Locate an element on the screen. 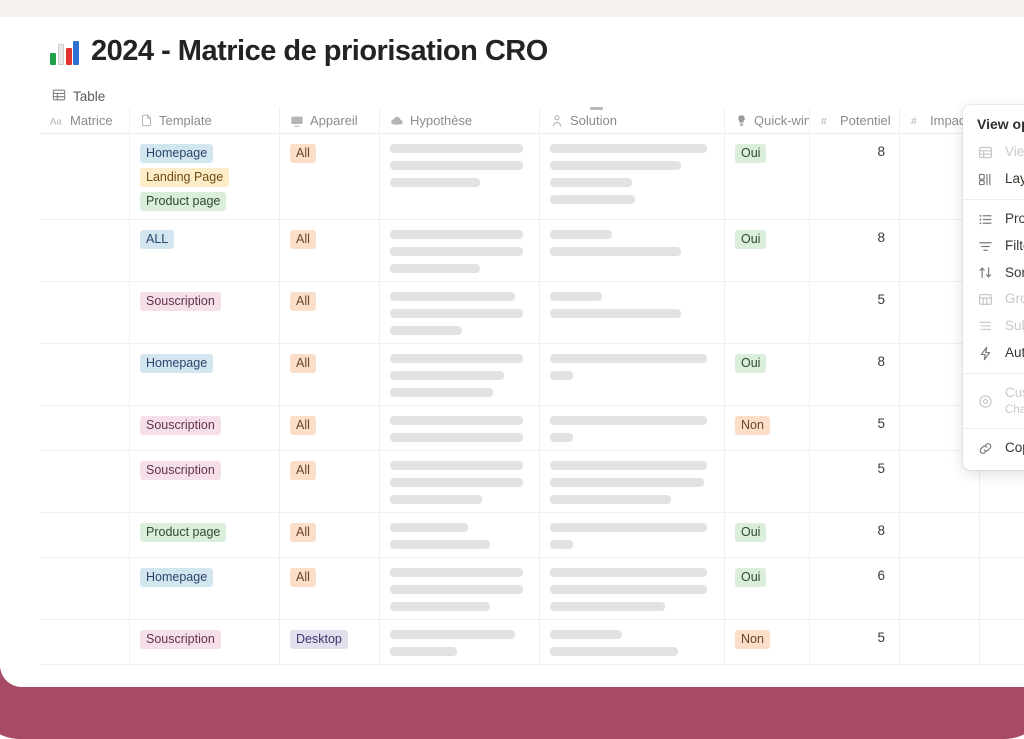 Image resolution: width=1024 pixels, height=739 pixels. column-header-template: Template is located at coordinates (205, 120).